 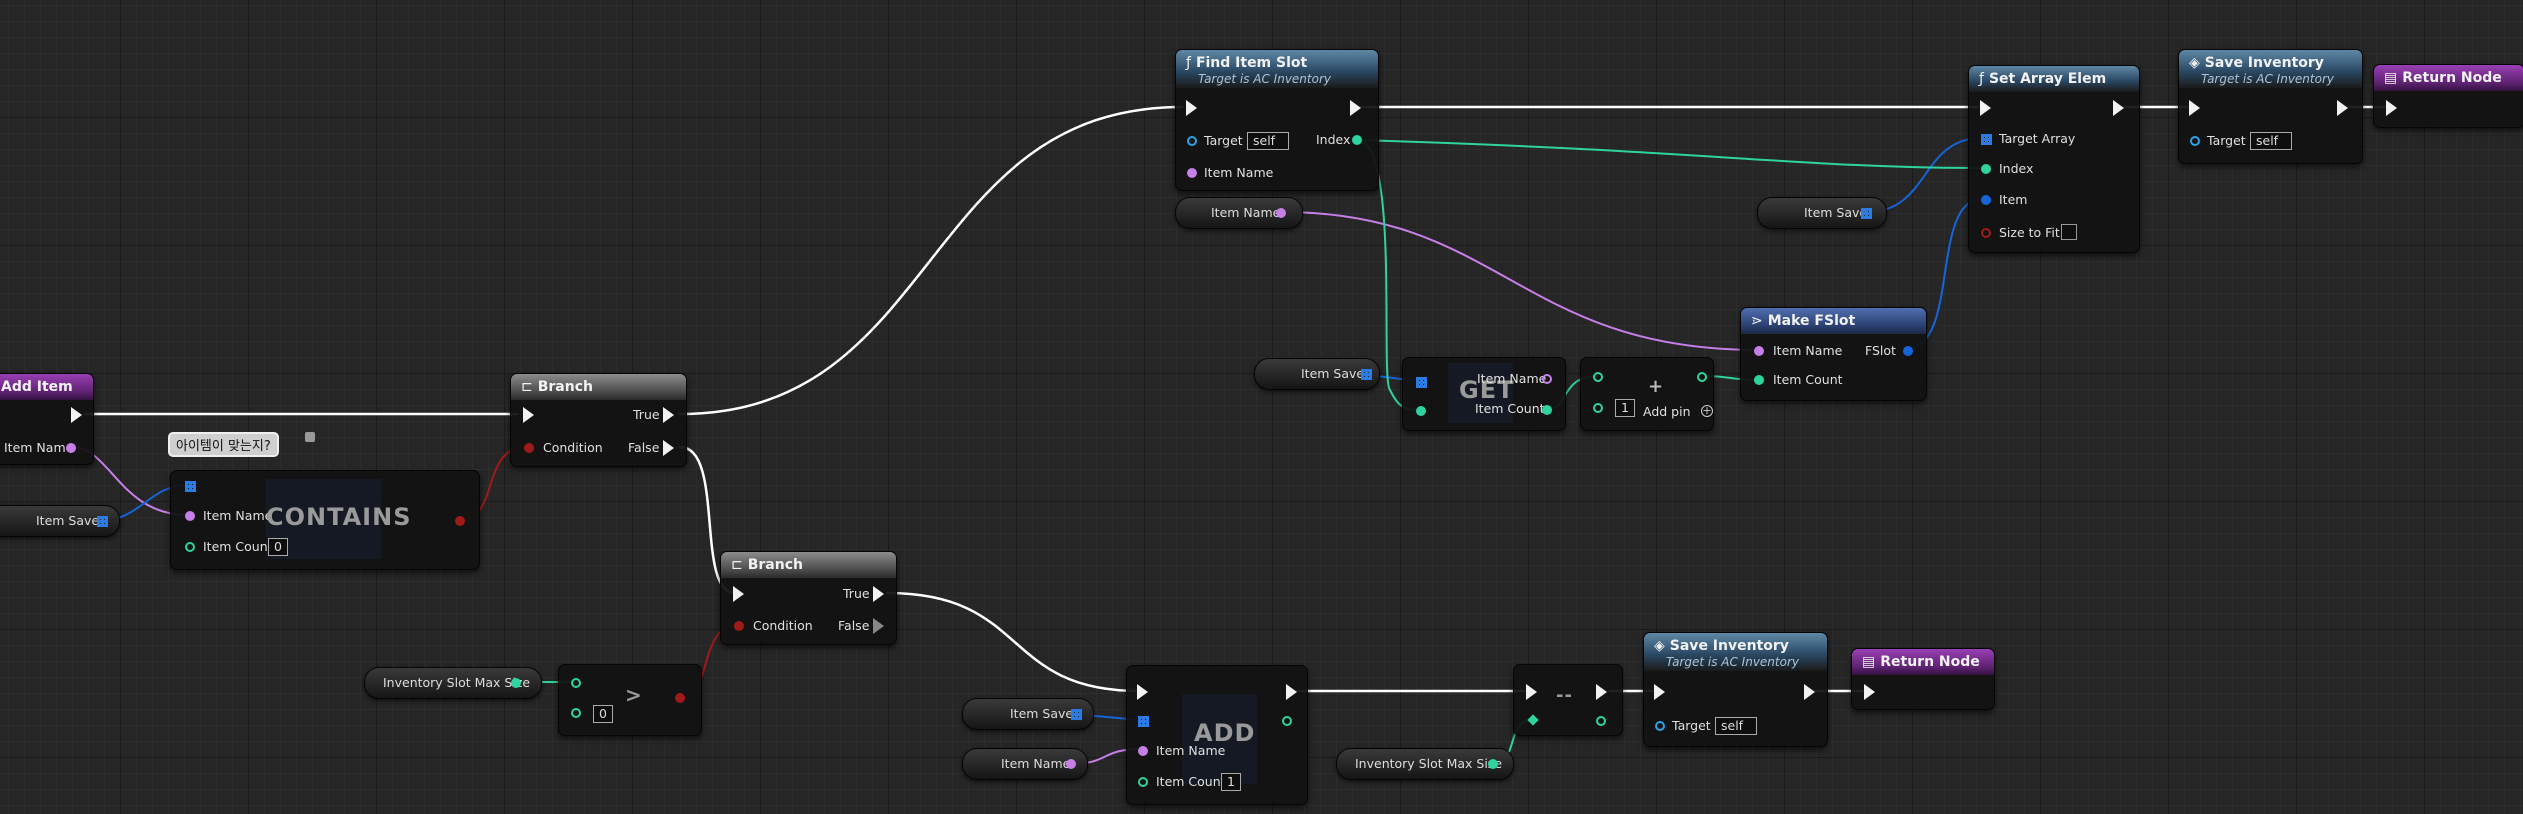 What do you see at coordinates (630, 700) in the screenshot?
I see `greater-than-node: 0 >` at bounding box center [630, 700].